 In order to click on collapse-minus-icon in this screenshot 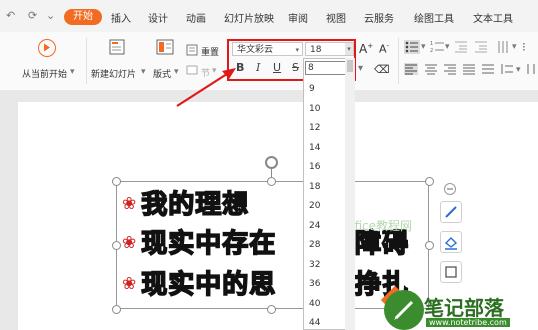, I will do `click(450, 189)`.